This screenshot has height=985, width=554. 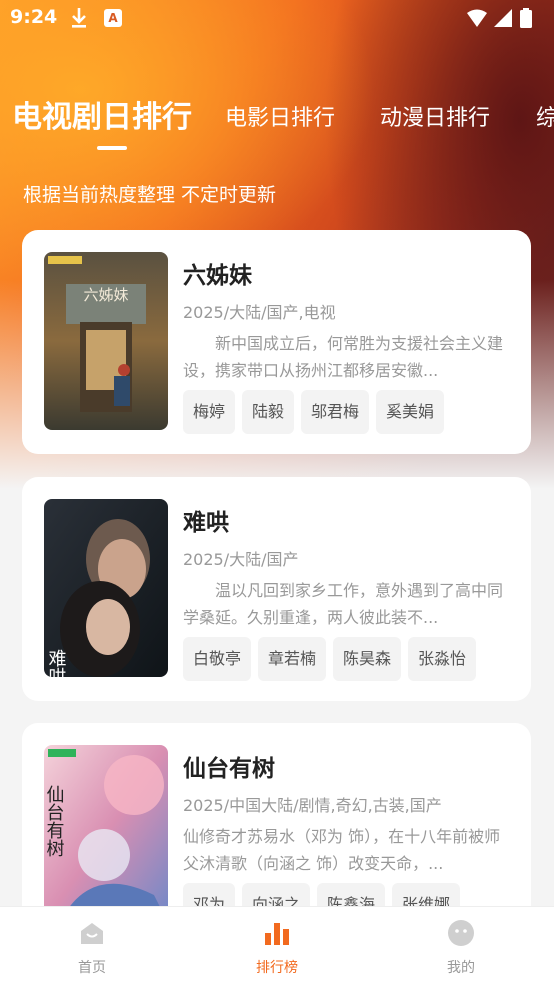 I want to click on home-icon, so click(x=92, y=933).